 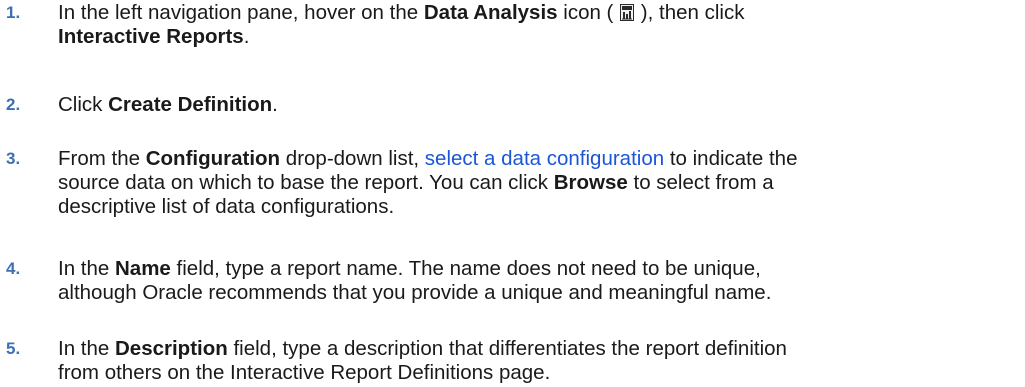 I want to click on step-number: 2., so click(x=13, y=104).